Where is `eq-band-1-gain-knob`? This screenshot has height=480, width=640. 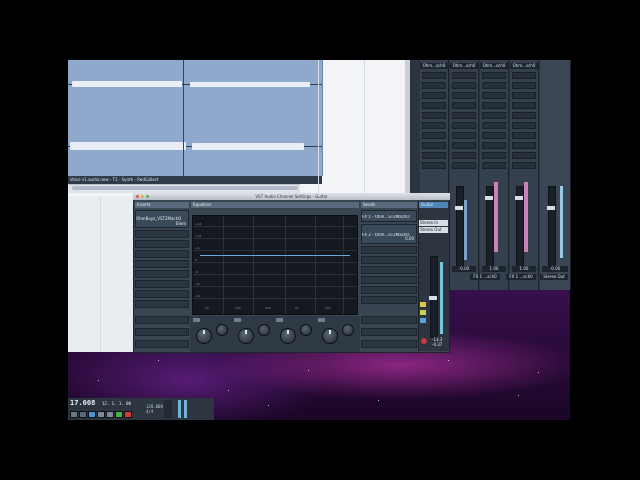 eq-band-1-gain-knob is located at coordinates (204, 336).